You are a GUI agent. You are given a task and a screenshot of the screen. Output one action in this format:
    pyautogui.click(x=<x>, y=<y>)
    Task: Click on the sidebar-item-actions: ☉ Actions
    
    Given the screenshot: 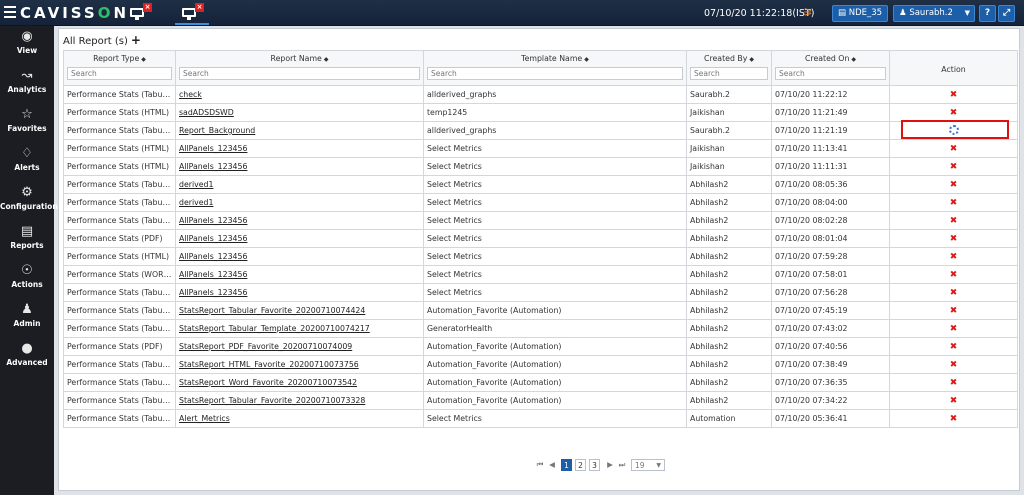 What is the action you would take?
    pyautogui.click(x=27, y=279)
    